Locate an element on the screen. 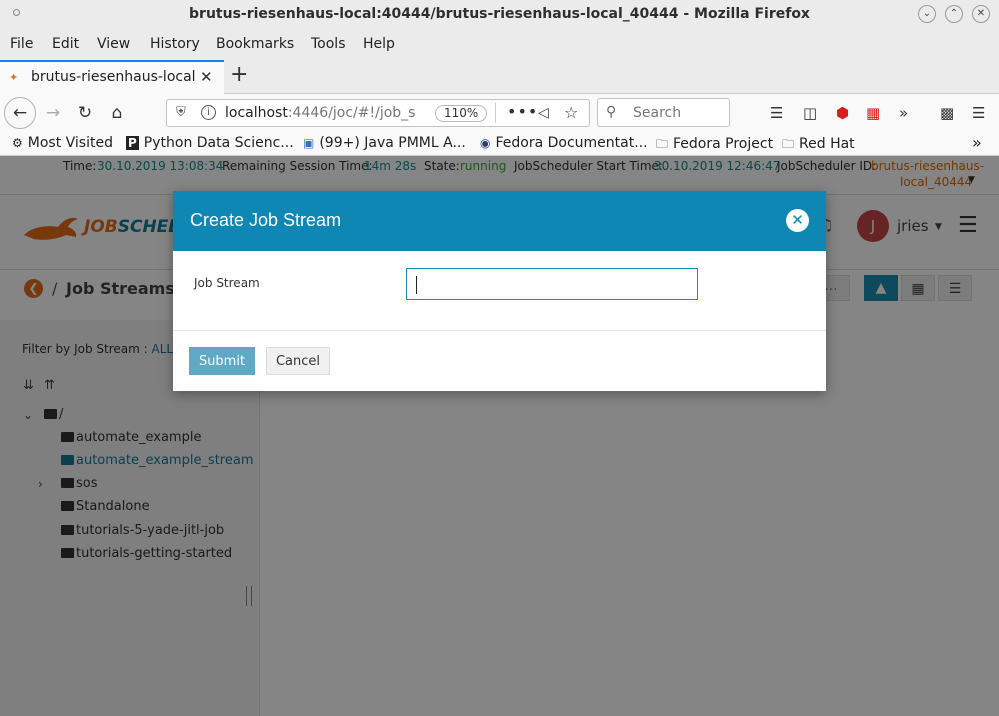  menu-bookmarks: Bookmarks is located at coordinates (255, 44).